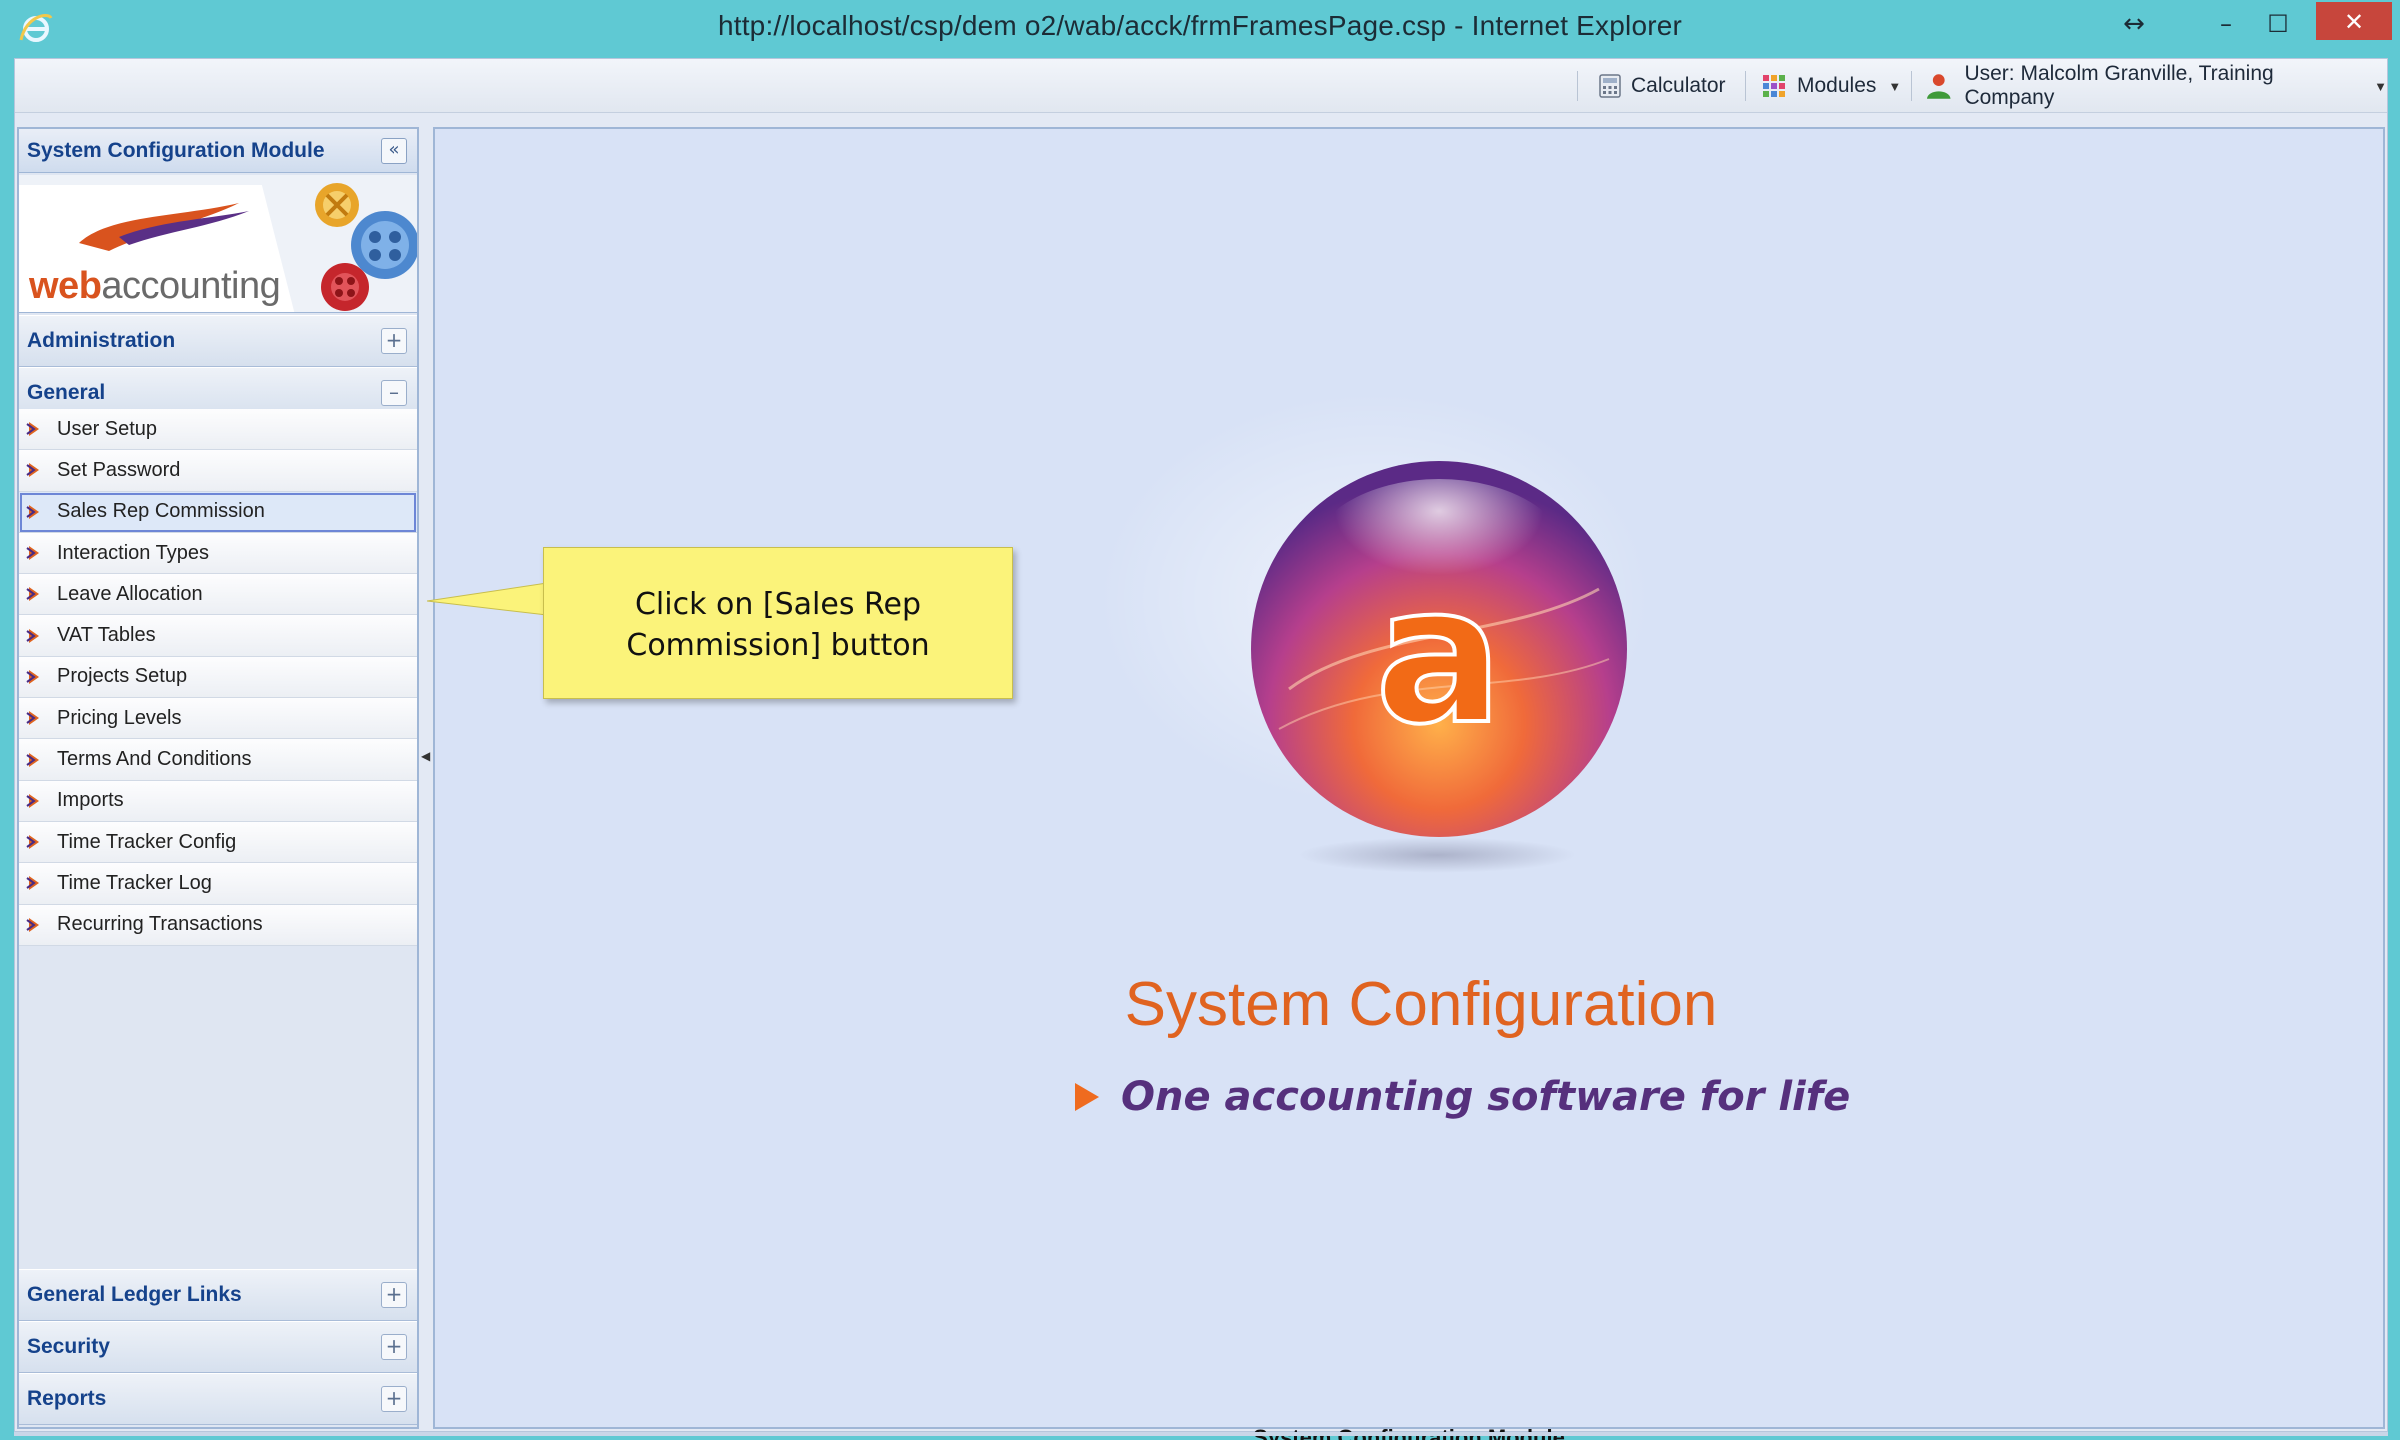  I want to click on section-title: Administration, so click(101, 340).